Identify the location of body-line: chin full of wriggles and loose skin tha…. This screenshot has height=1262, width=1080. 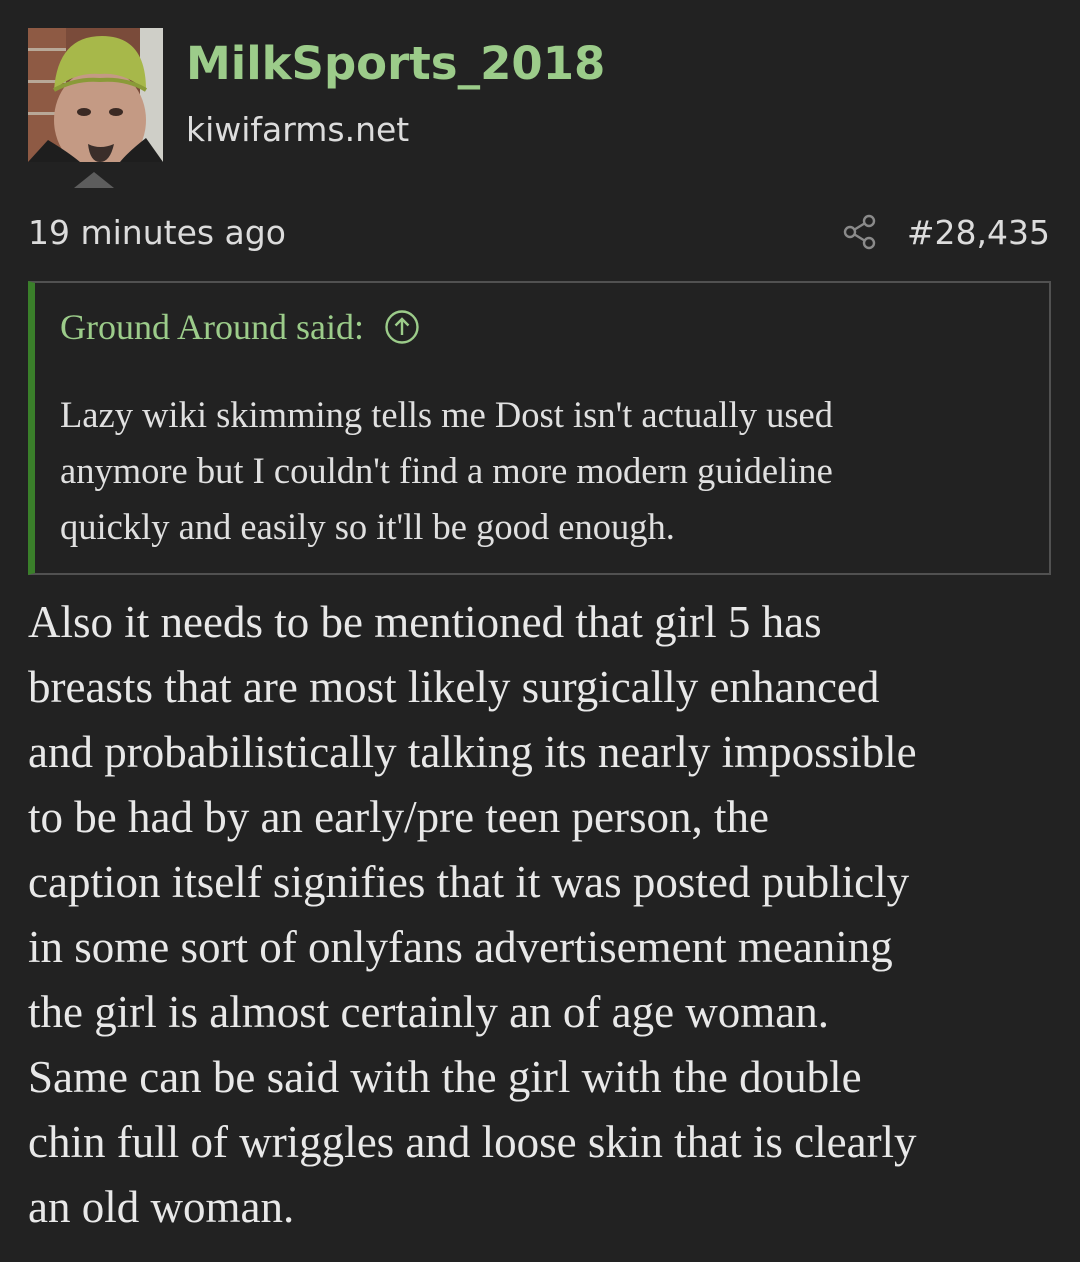
(472, 1142).